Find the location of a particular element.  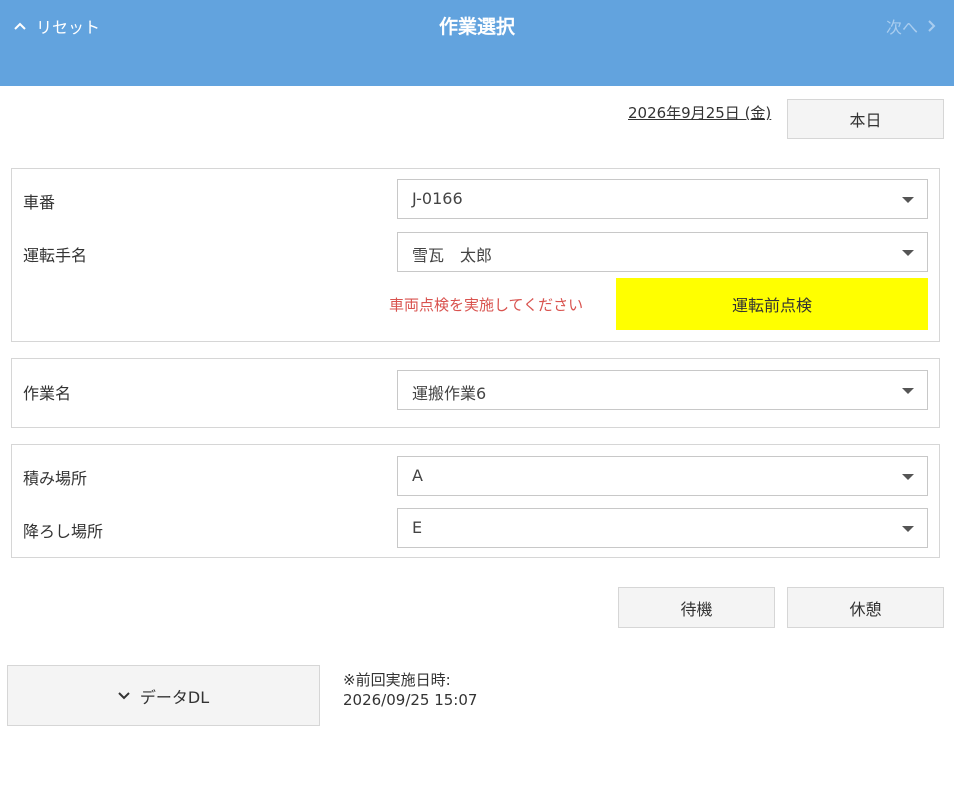

load-location-label: 積み場所 is located at coordinates (55, 478).